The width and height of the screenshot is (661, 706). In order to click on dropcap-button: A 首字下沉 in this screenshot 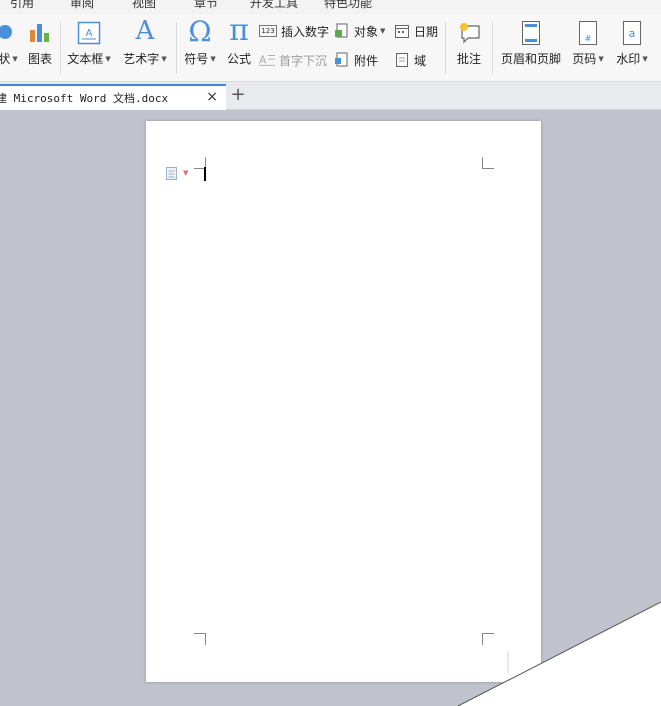, I will do `click(293, 60)`.